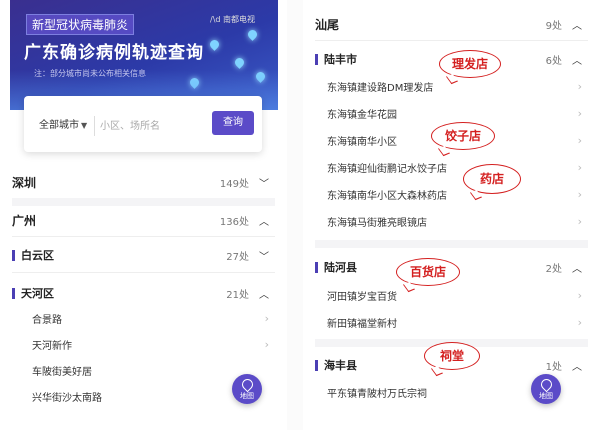 This screenshot has height=430, width=600. I want to click on city-name: 汕尾, so click(327, 24).